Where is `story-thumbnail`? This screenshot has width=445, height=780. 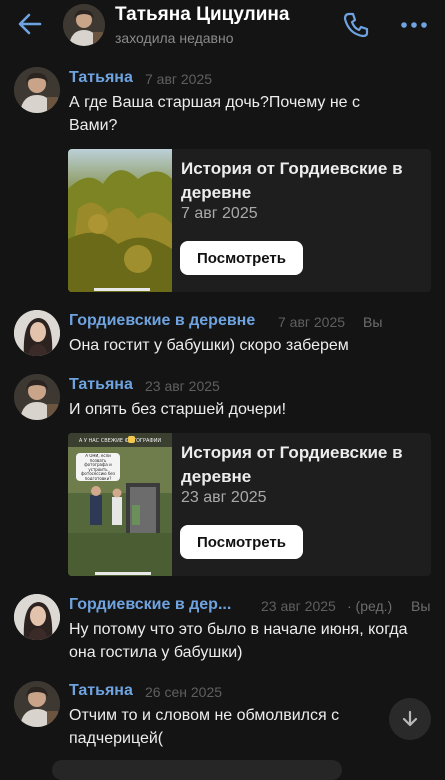 story-thumbnail is located at coordinates (120, 220).